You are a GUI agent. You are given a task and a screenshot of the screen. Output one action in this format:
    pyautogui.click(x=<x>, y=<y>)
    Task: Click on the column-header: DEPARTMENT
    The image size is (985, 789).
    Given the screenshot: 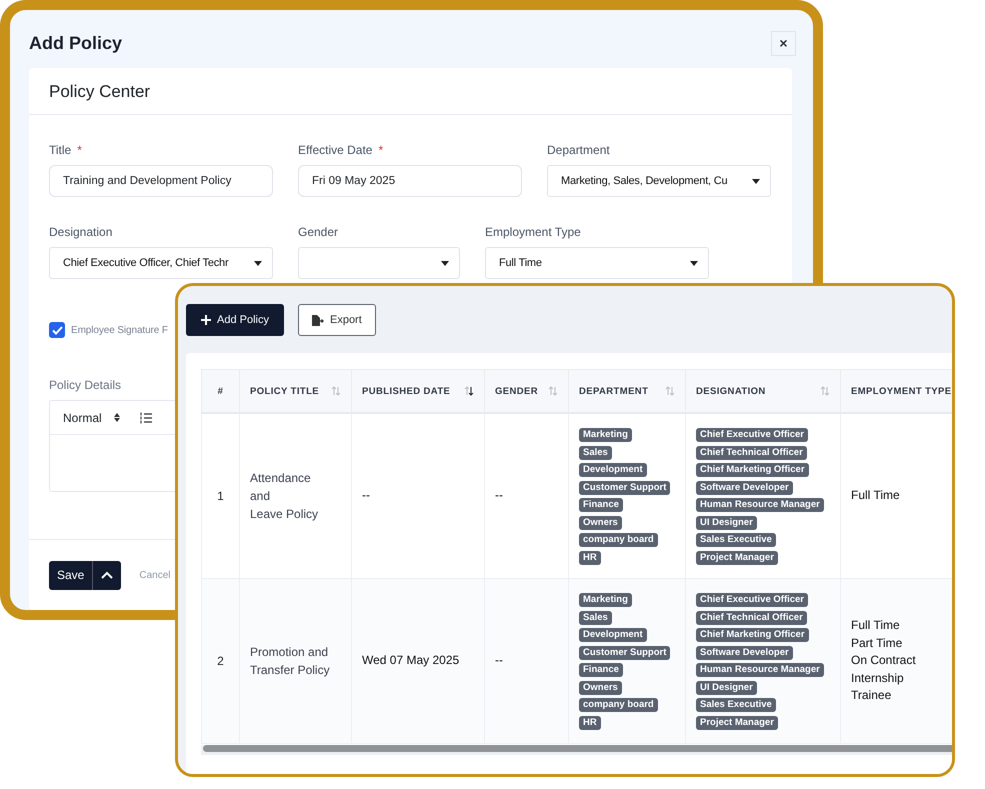 What is the action you would take?
    pyautogui.click(x=613, y=391)
    